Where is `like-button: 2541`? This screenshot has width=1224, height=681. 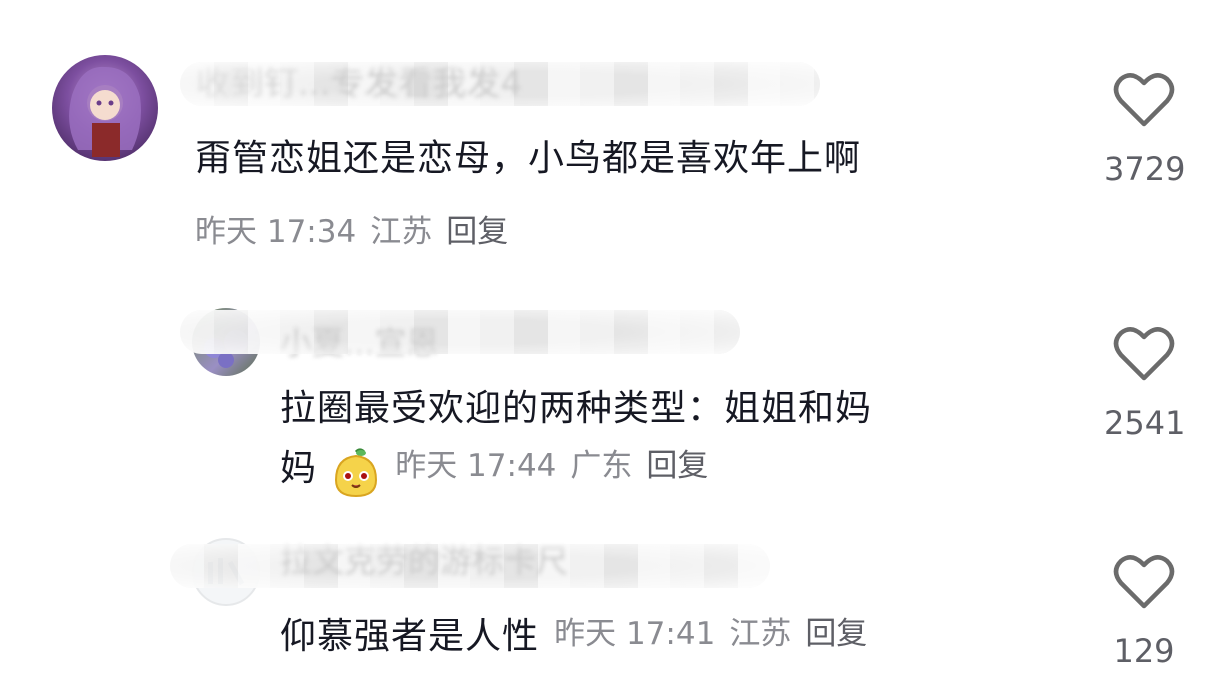
like-button: 2541 is located at coordinates (1145, 384).